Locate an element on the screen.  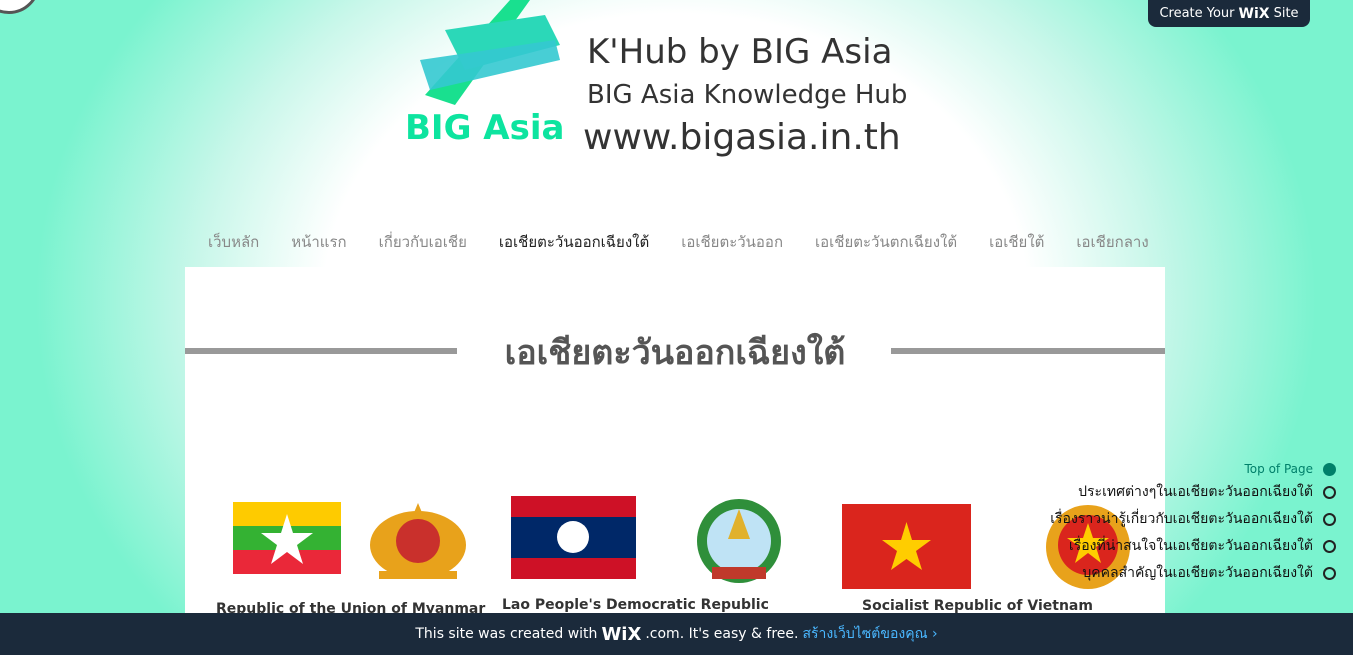
big-asia-logo-icon is located at coordinates (490, 55).